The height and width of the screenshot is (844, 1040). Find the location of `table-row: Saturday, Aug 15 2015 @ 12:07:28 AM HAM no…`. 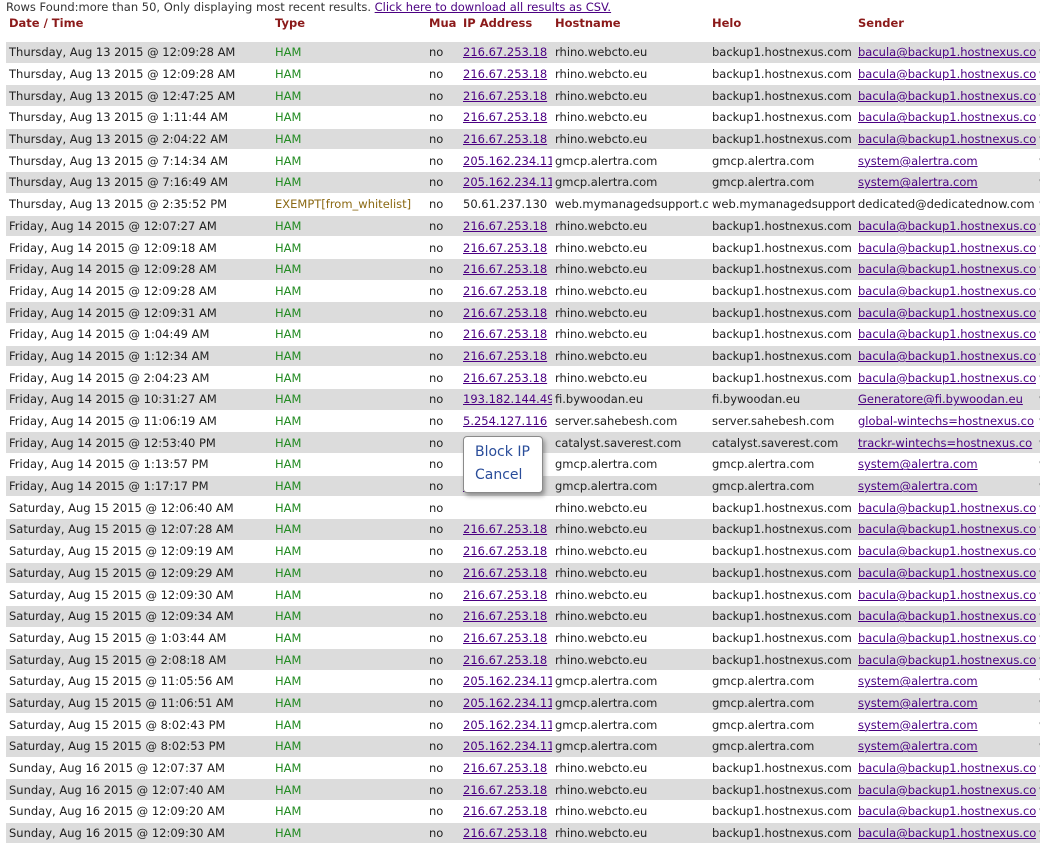

table-row: Saturday, Aug 15 2015 @ 12:07:28 AM HAM no… is located at coordinates (523, 529).